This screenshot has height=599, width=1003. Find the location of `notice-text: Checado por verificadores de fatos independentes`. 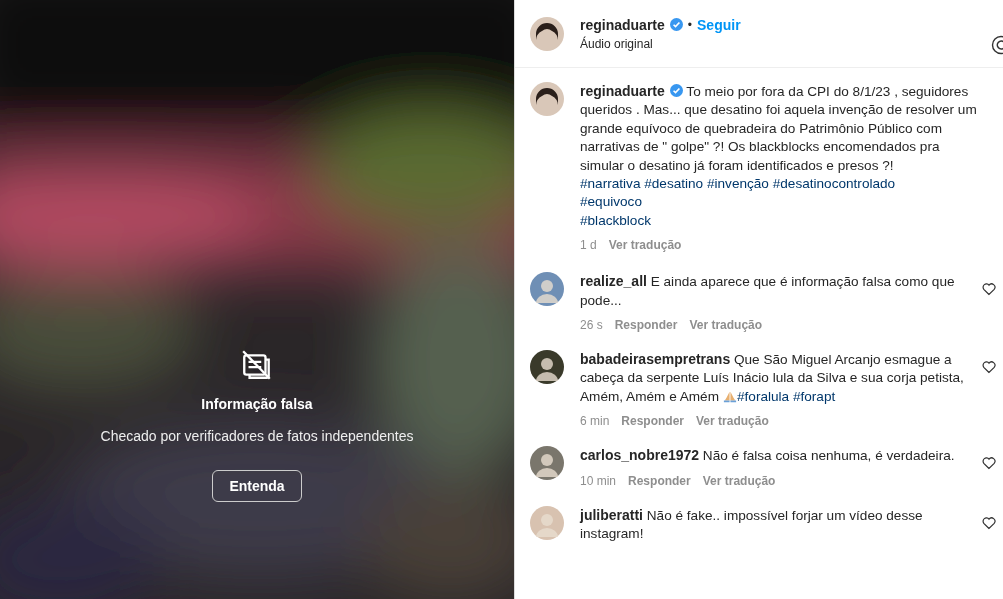

notice-text: Checado por verificadores de fatos independentes is located at coordinates (257, 436).